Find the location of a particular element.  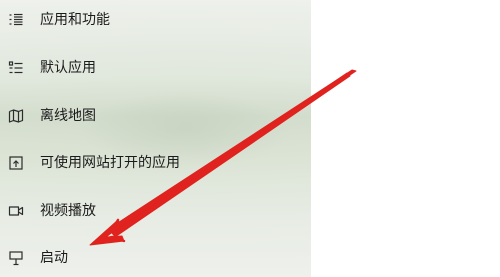

nav-item-startup: 启动 is located at coordinates (155, 258).